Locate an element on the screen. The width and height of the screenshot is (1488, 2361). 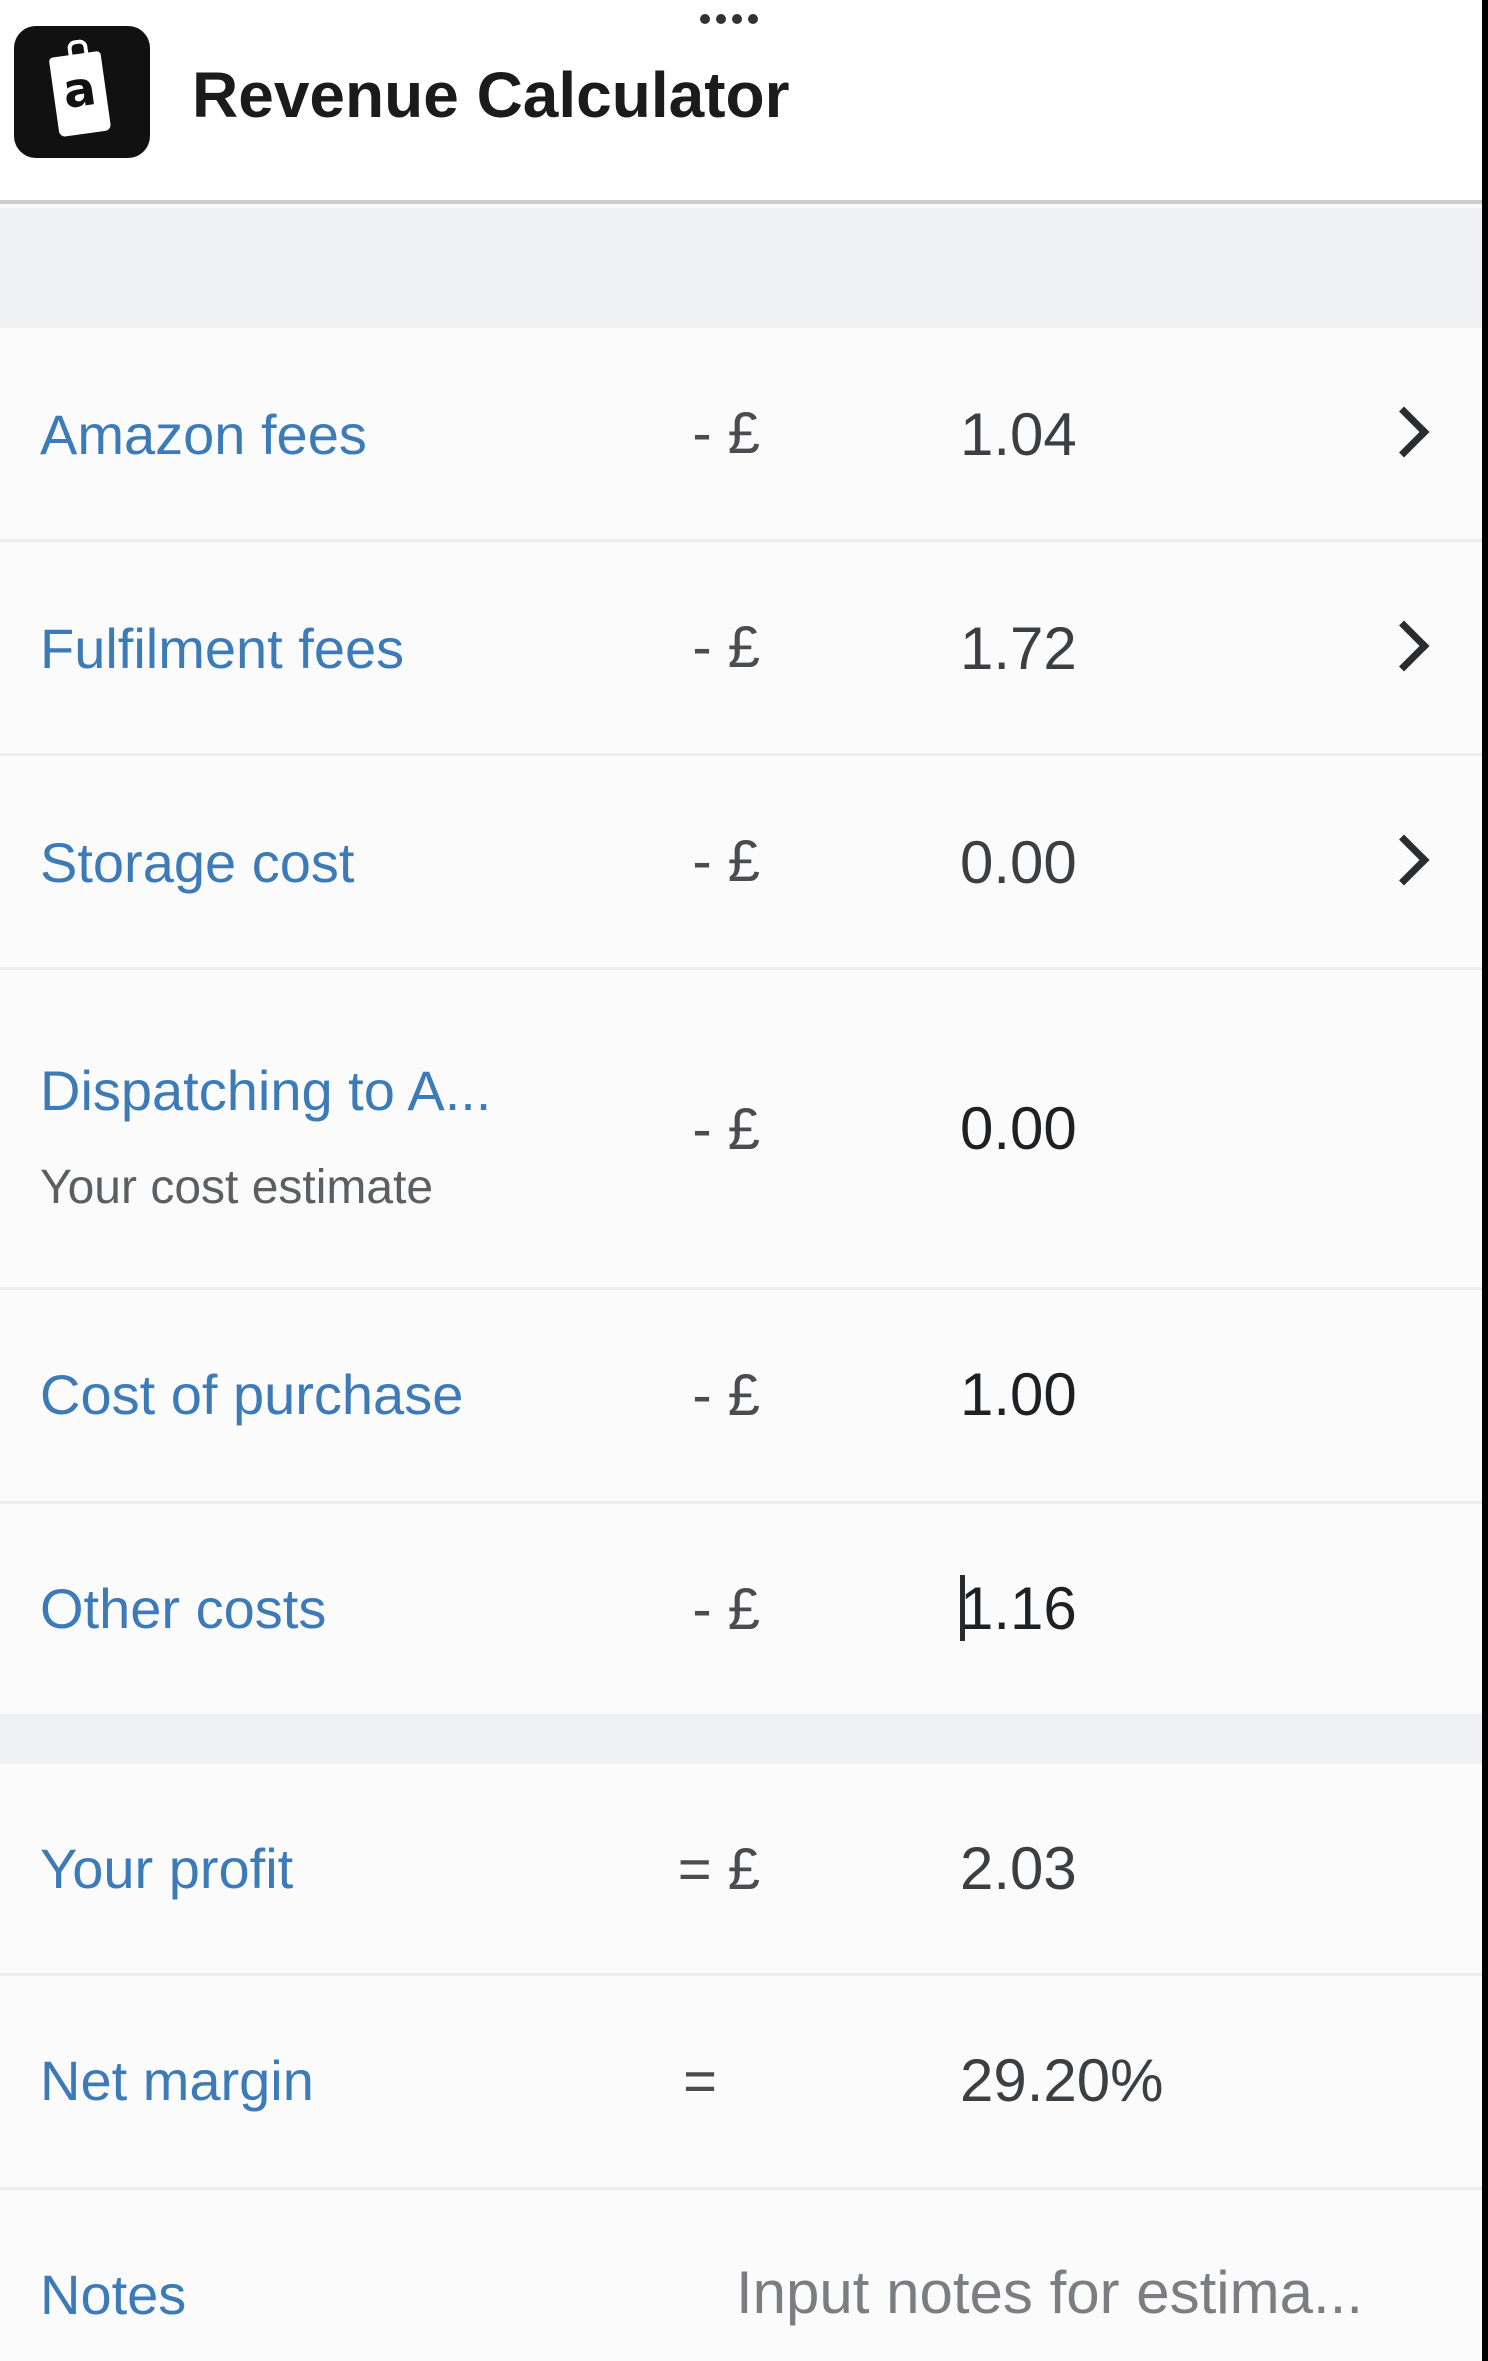
row-label: Cost of purchase is located at coordinates (252, 1394).